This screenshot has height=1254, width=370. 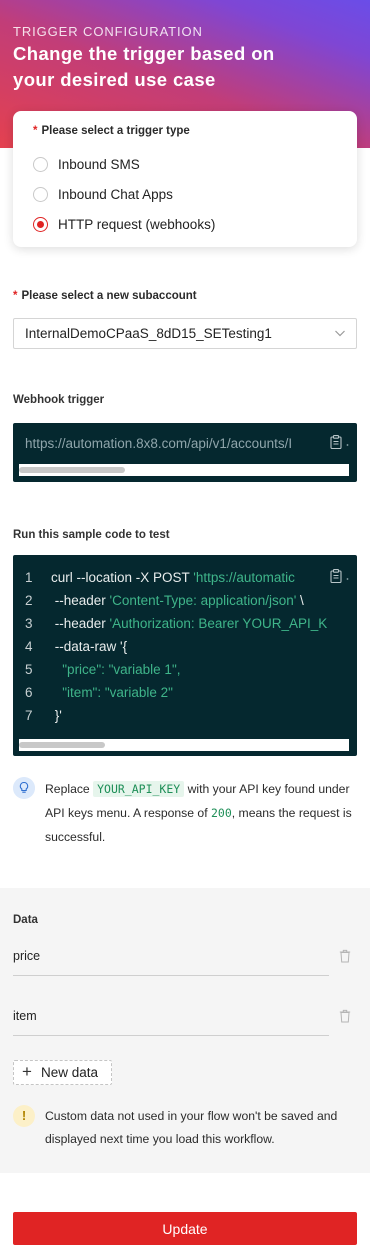 What do you see at coordinates (91, 535) in the screenshot?
I see `sample-code-label: Run this sample code to test` at bounding box center [91, 535].